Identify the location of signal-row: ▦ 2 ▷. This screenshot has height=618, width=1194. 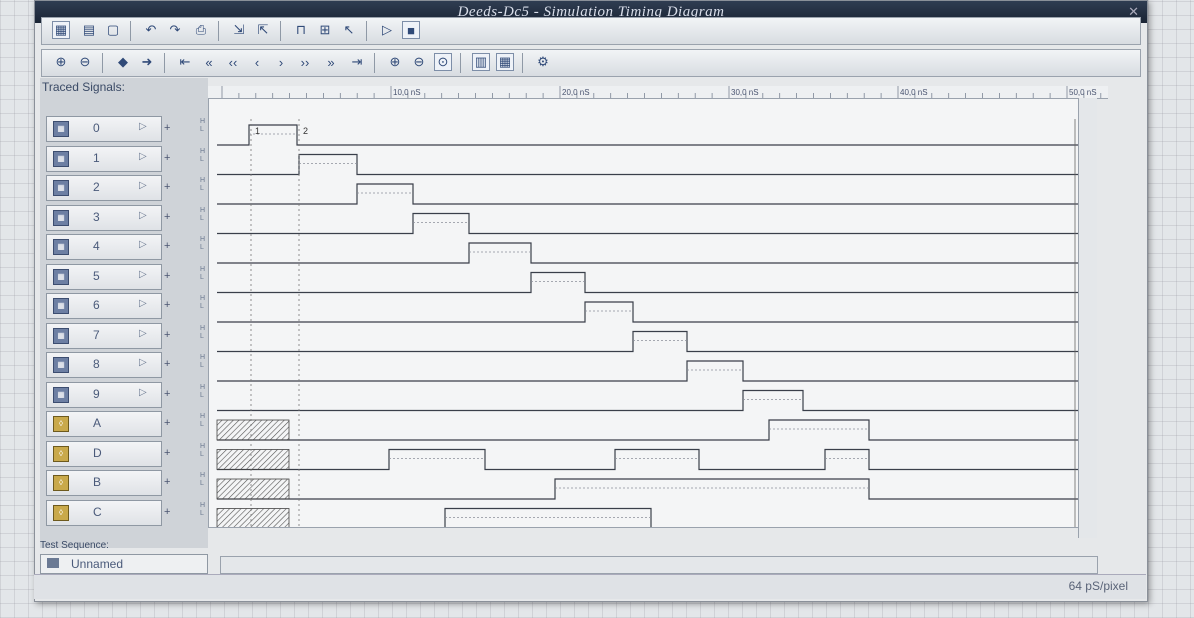
(104, 188).